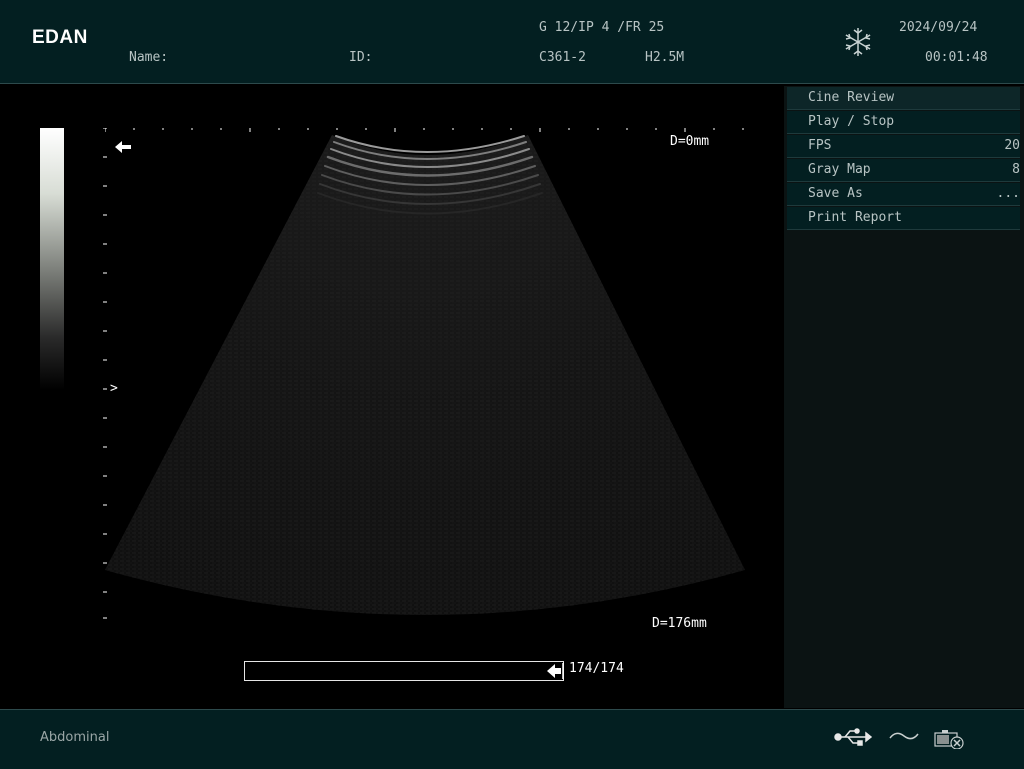 Image resolution: width=1024 pixels, height=769 pixels. What do you see at coordinates (956, 57) in the screenshot?
I see `time-display: 00:01:48` at bounding box center [956, 57].